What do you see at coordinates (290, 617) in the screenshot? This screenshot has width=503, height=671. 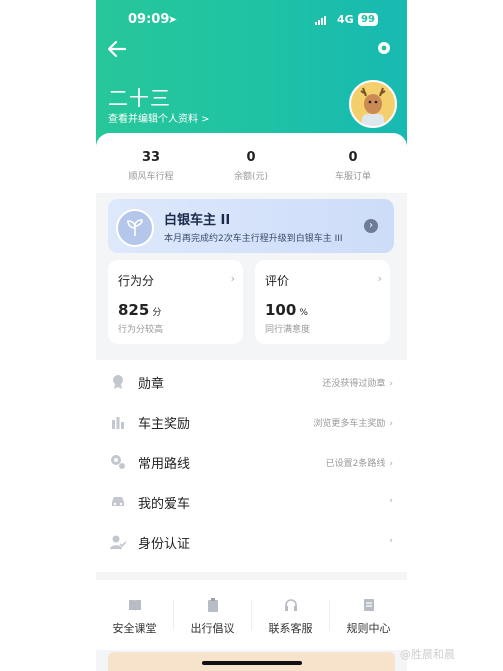 I see `tab-customer-service: 联系客服` at bounding box center [290, 617].